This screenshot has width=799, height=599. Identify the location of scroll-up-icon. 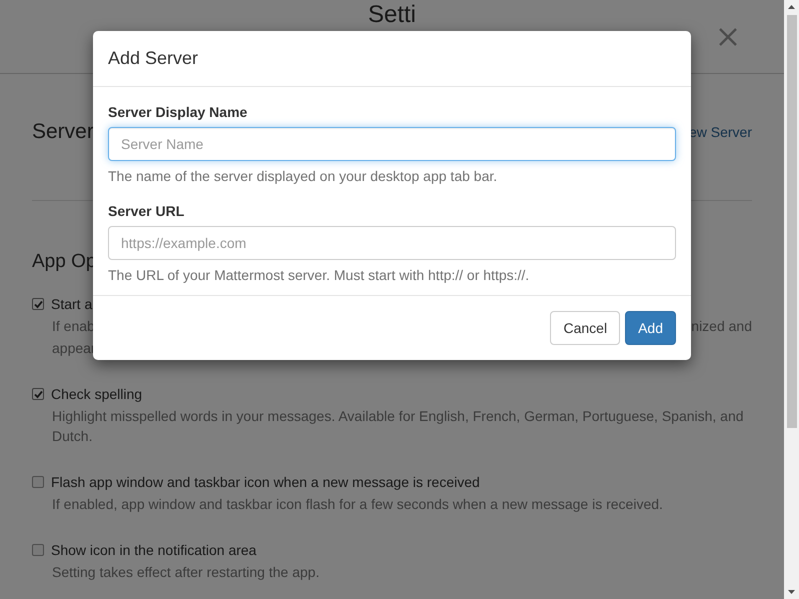
(791, 7).